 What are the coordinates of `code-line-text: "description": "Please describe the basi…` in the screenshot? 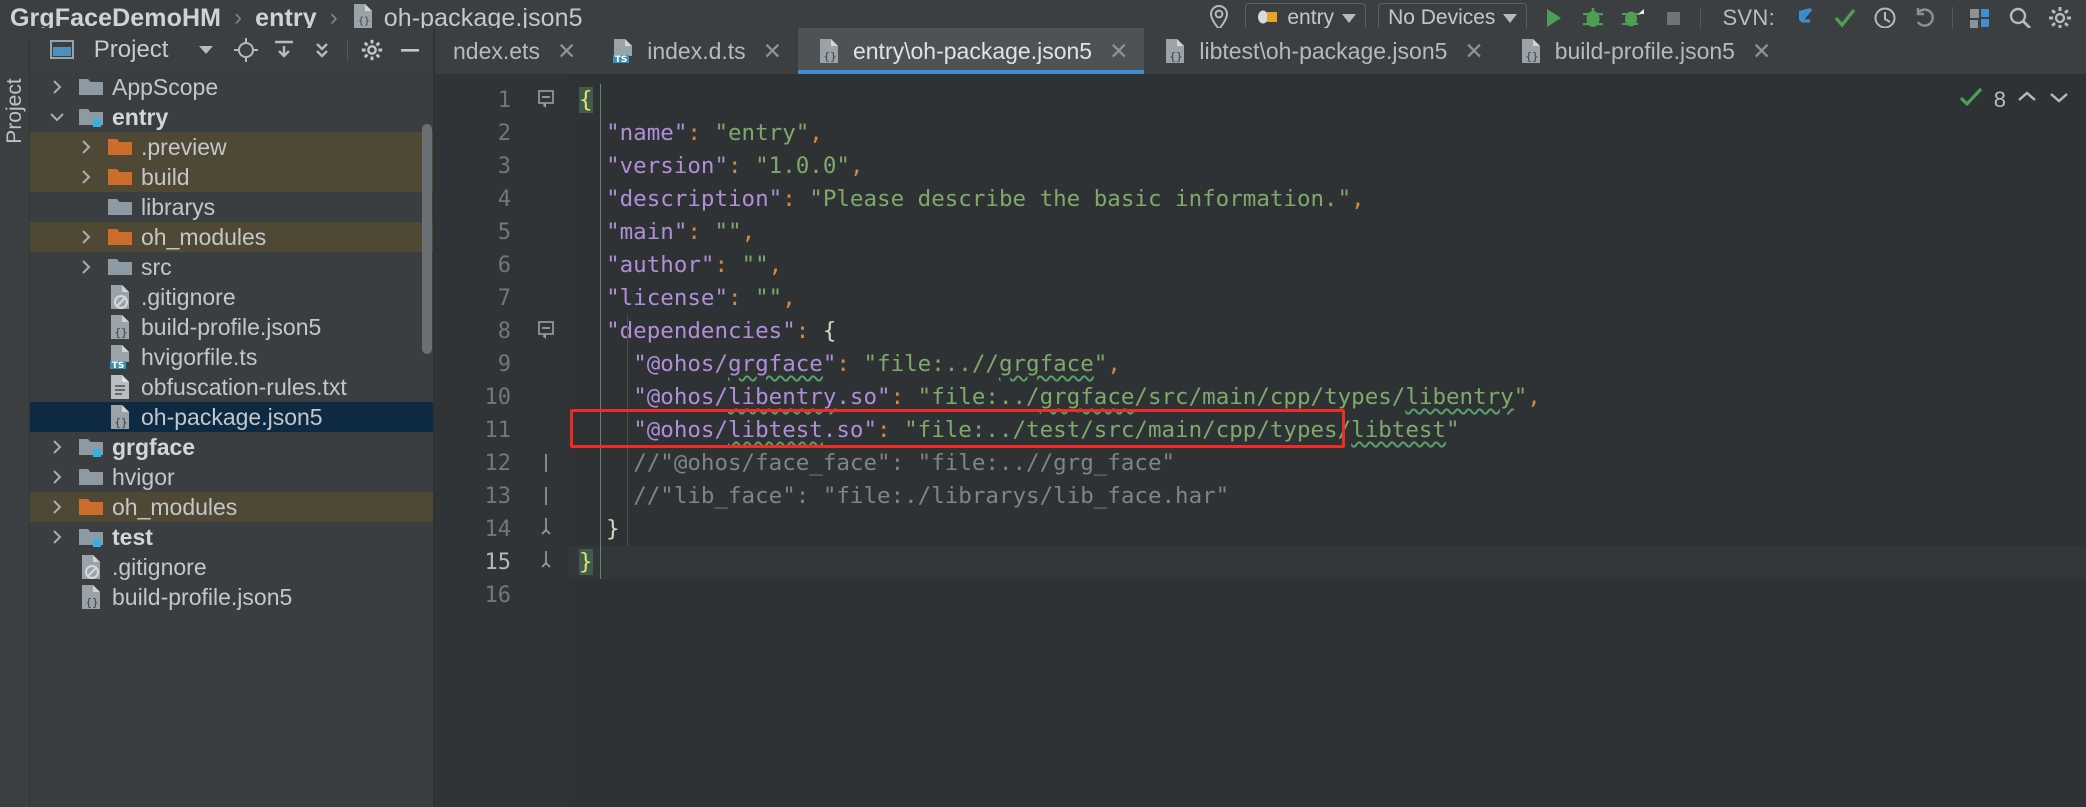 It's located at (985, 199).